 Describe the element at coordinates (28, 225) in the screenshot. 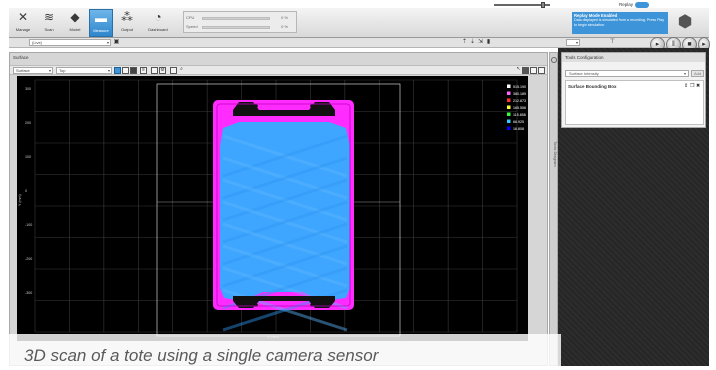

I see `y-tick-label: -100` at that location.